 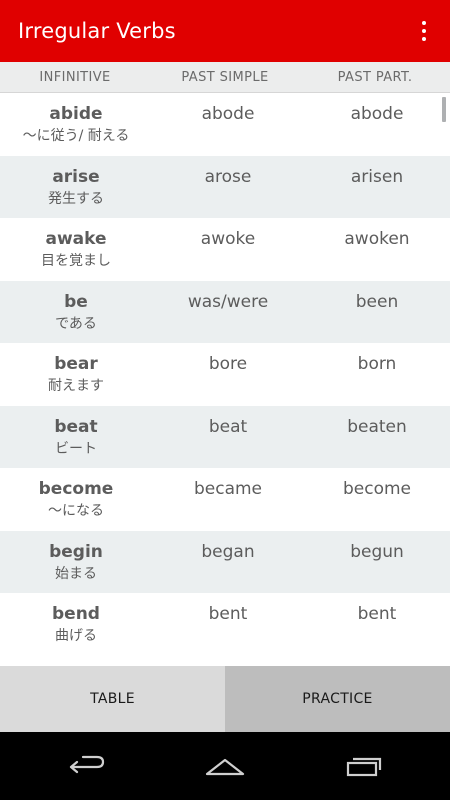 I want to click on table-header: INFINITIVE PAST SIMPLE PAST PART., so click(x=225, y=77).